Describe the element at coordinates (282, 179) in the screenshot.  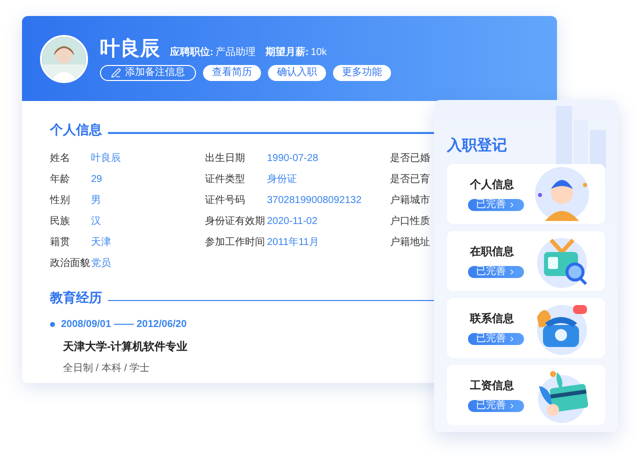
I see `field-value: 身份证` at that location.